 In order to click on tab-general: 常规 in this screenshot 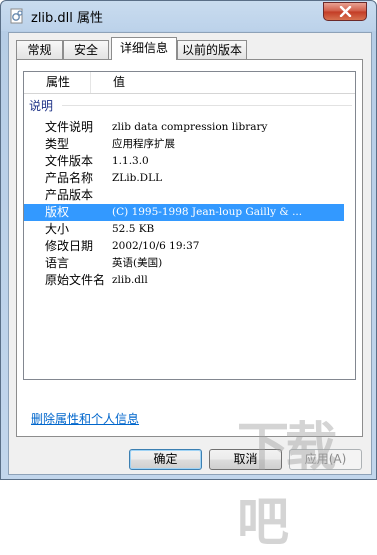, I will do `click(39, 49)`.